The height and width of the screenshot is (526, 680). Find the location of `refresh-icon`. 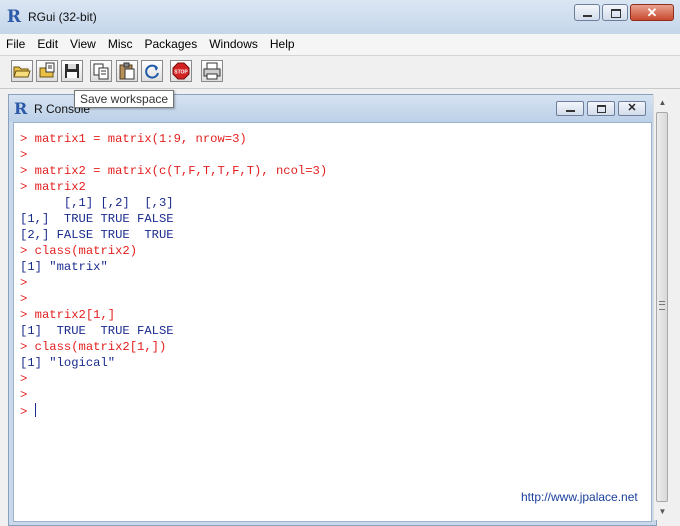

refresh-icon is located at coordinates (152, 71).